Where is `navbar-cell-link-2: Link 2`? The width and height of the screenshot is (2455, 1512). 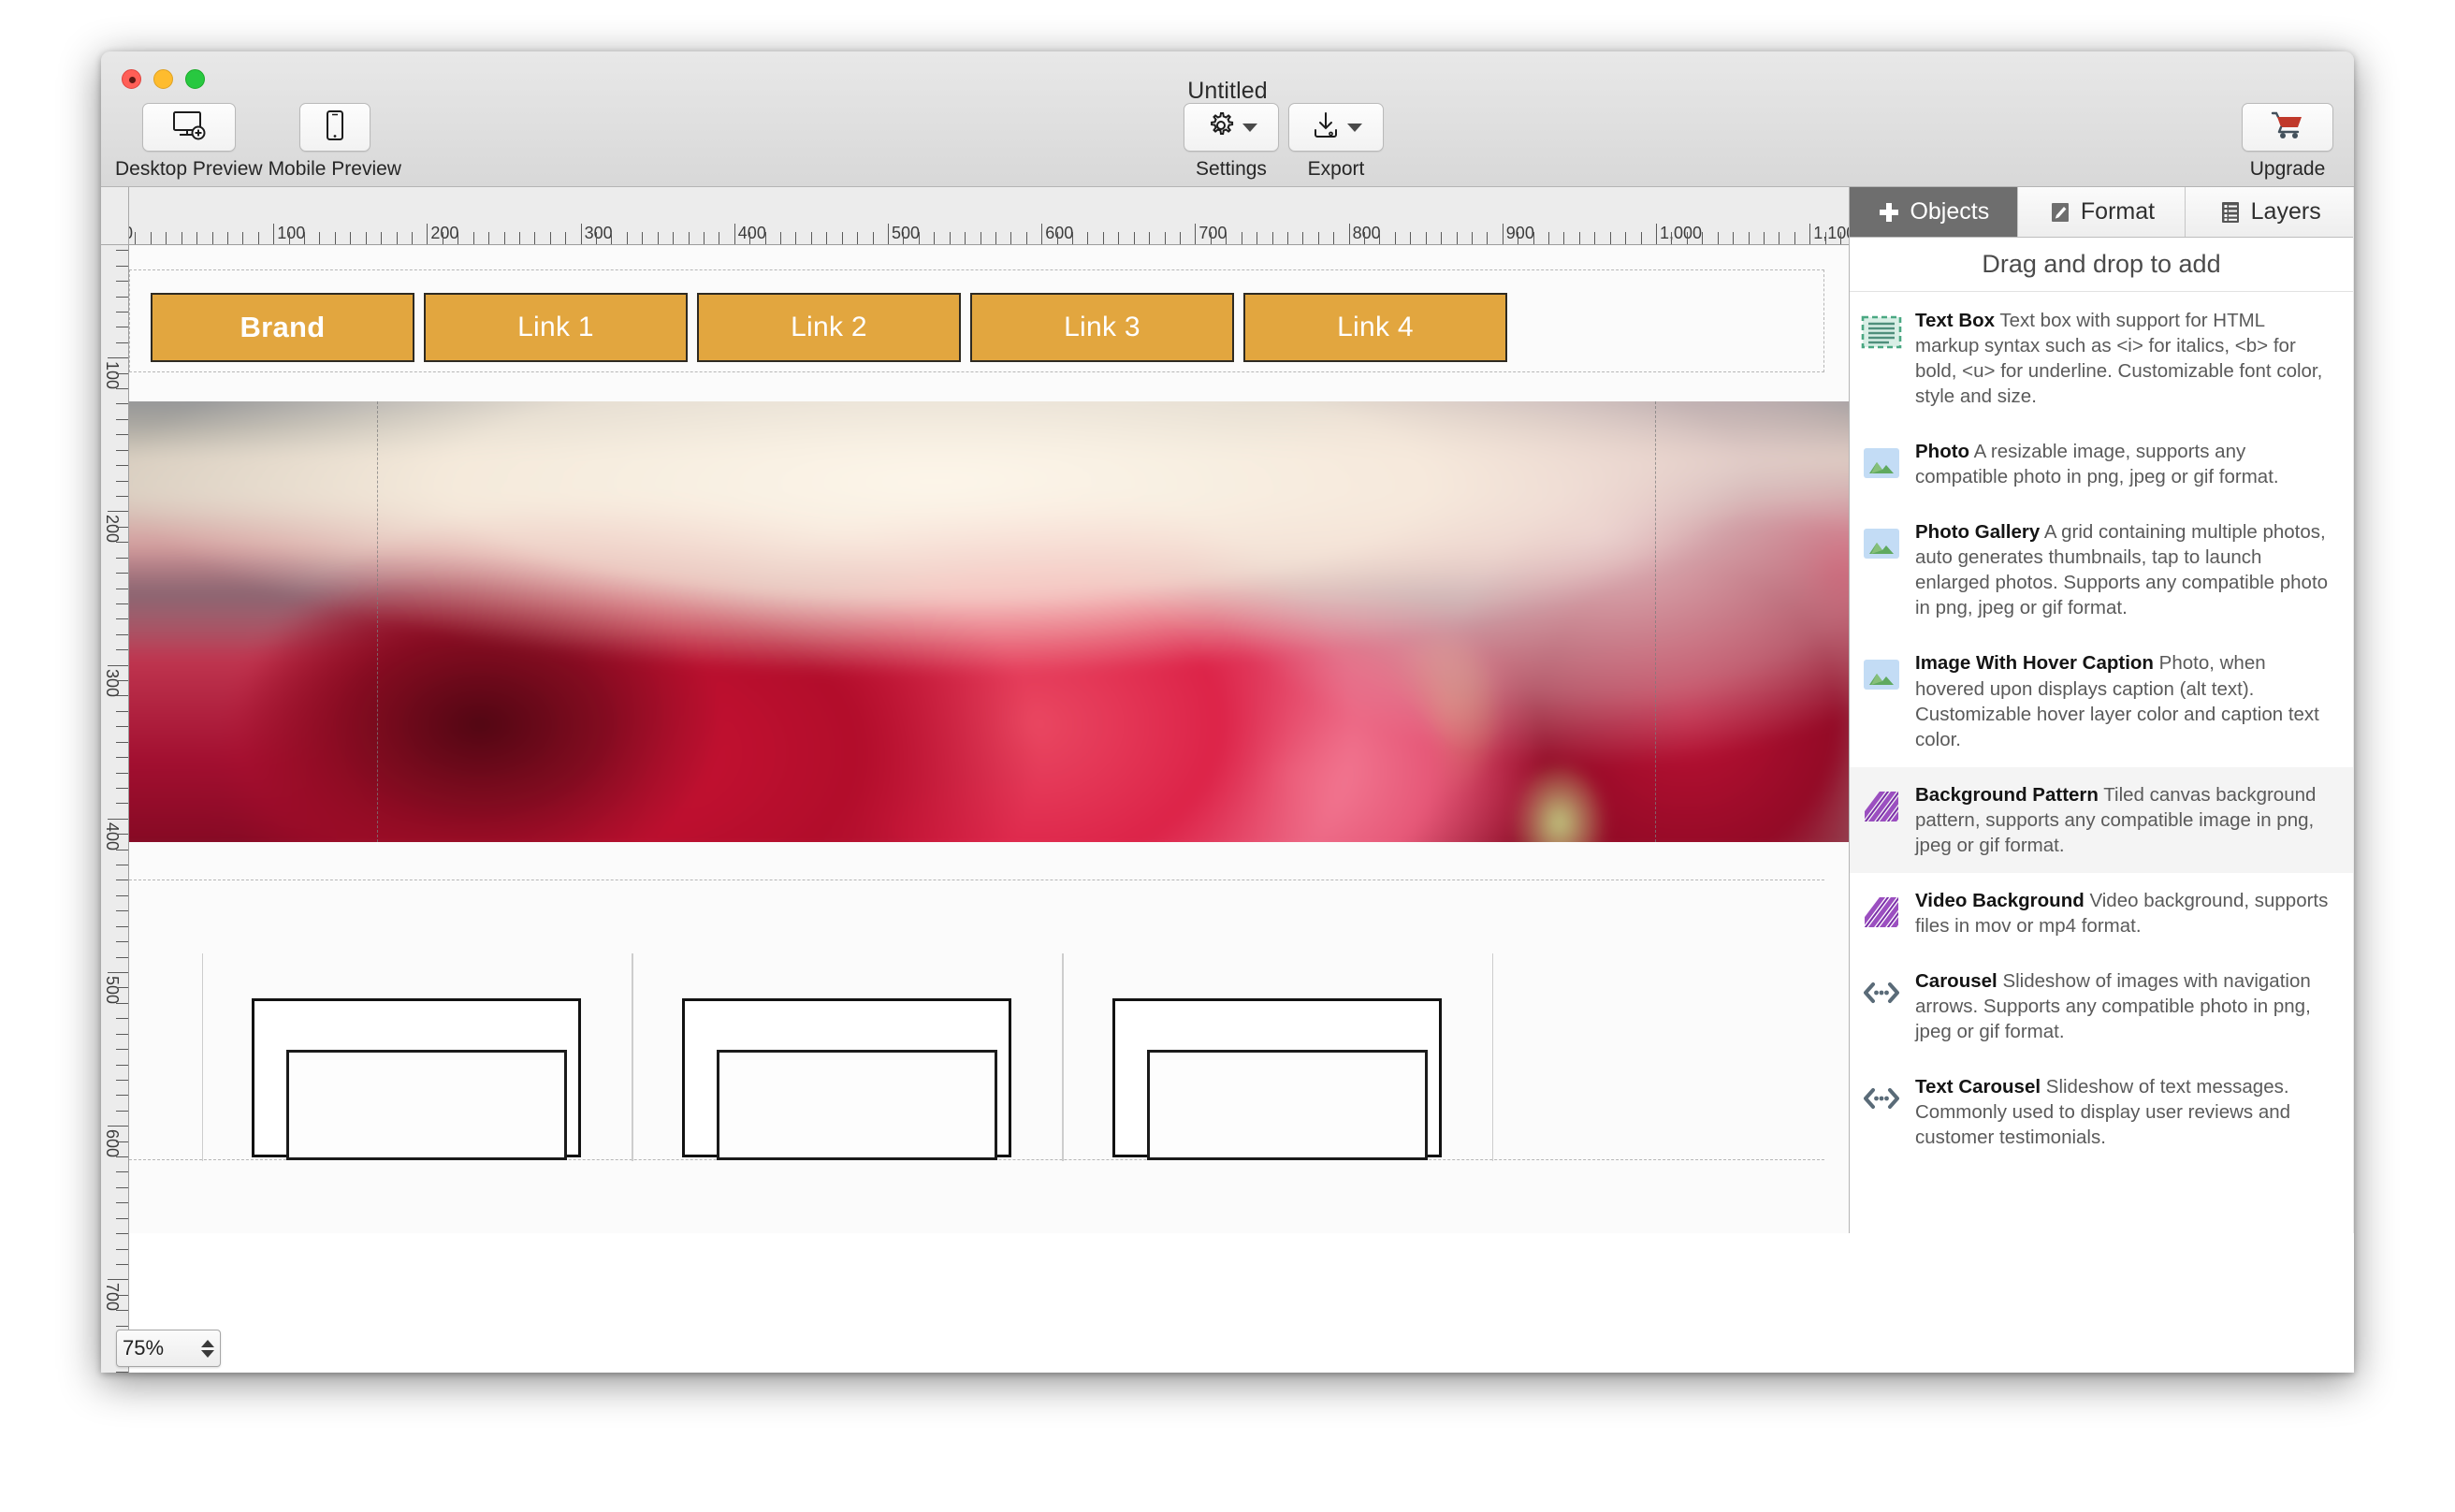
navbar-cell-link-2: Link 2 is located at coordinates (829, 328).